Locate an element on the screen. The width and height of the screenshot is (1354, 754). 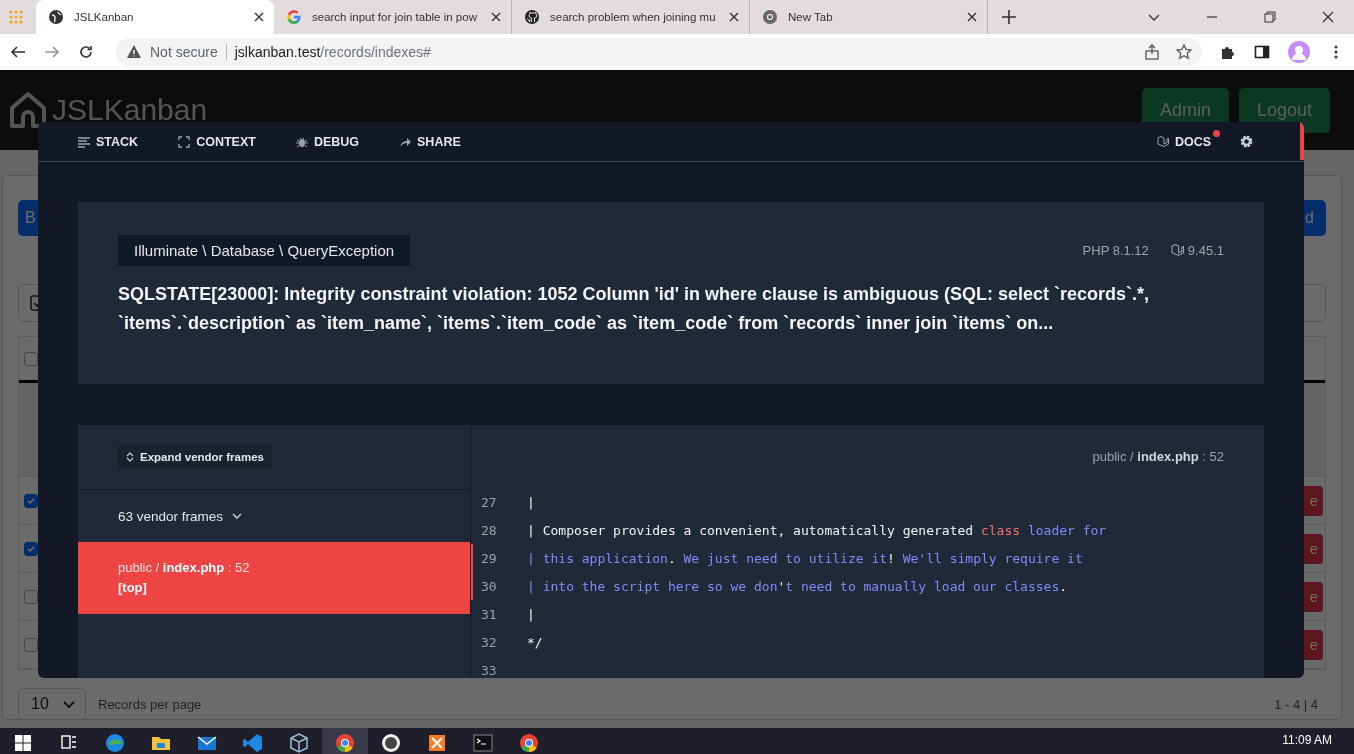
pagination-range: 1 - 4 | 4 is located at coordinates (1296, 704).